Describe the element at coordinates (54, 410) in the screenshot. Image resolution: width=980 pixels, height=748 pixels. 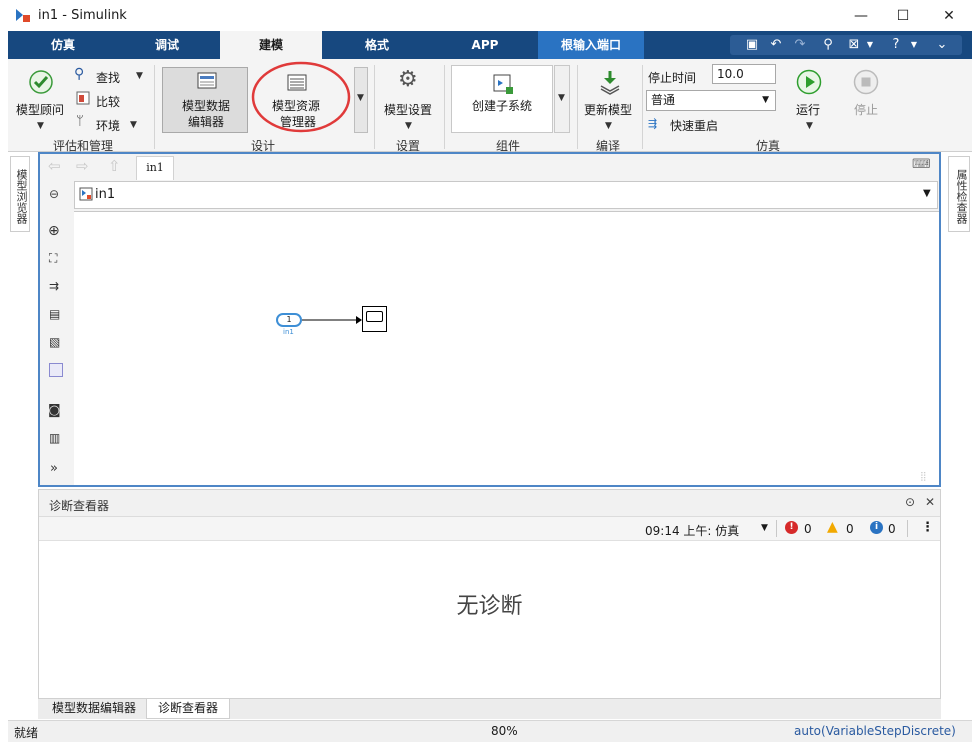
I see `screenshot-icon: ◙` at that location.